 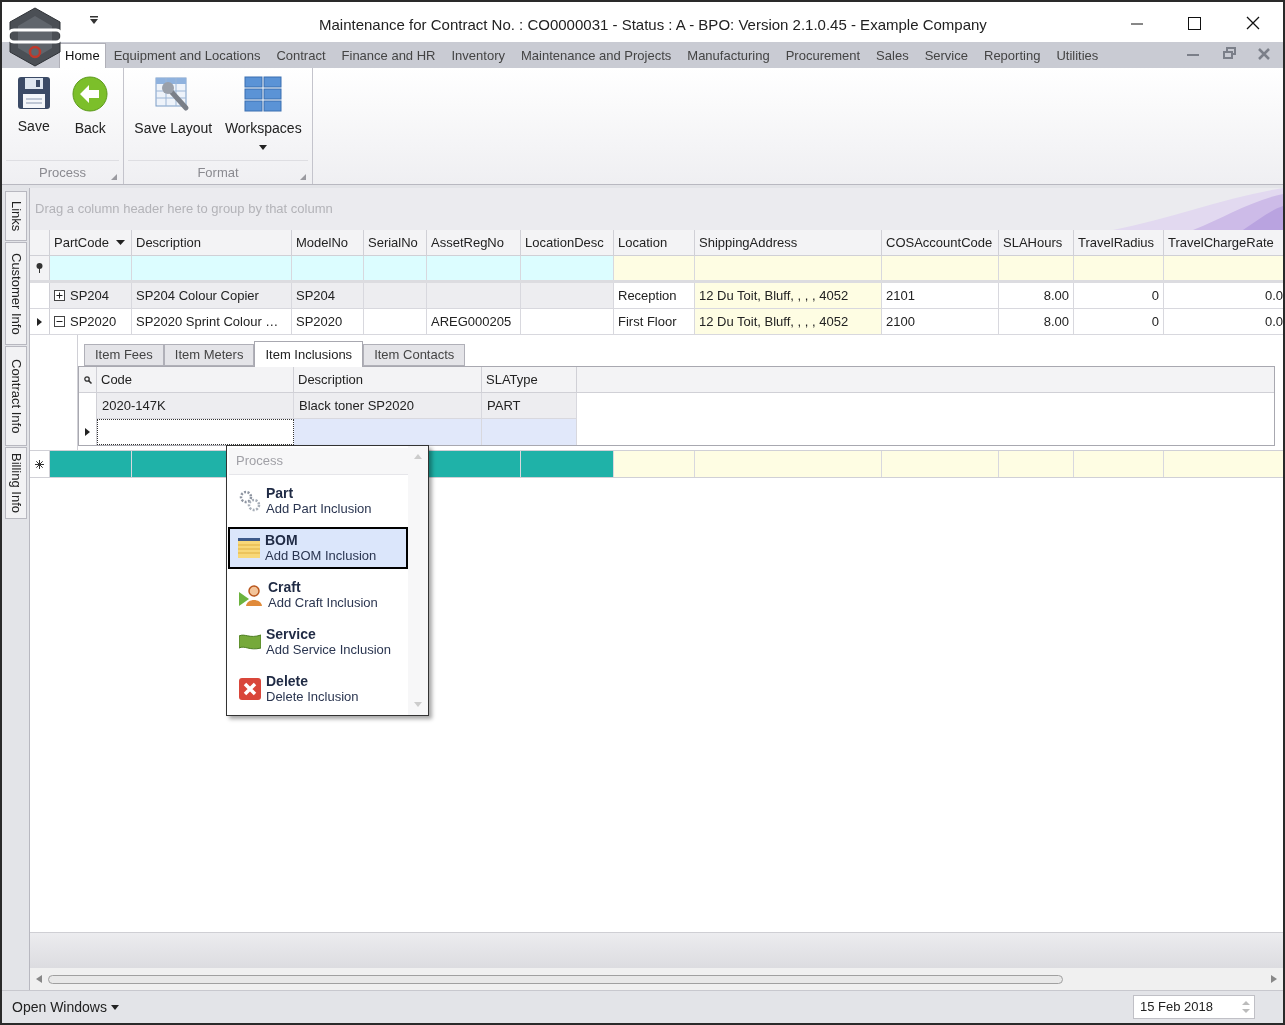 What do you see at coordinates (1077, 55) in the screenshot?
I see `ribbon-tab: Utilities` at bounding box center [1077, 55].